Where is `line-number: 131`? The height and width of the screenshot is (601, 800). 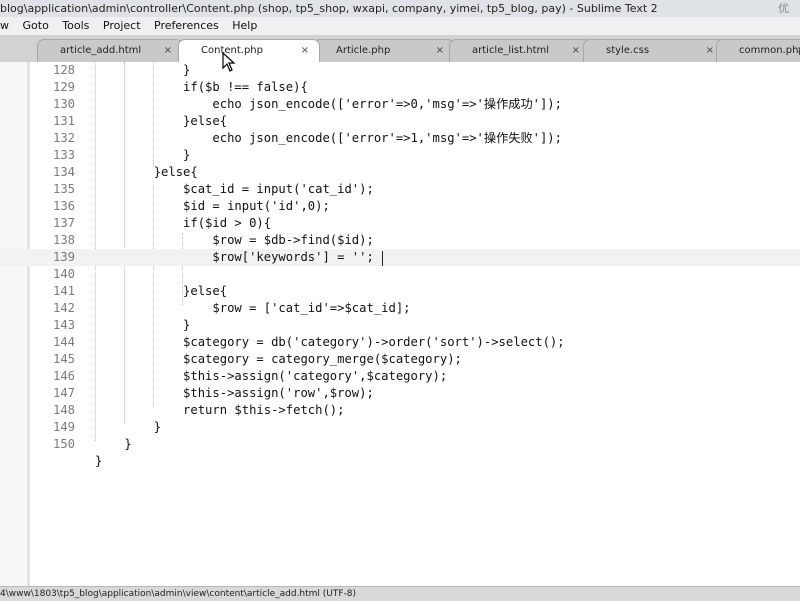 line-number: 131 is located at coordinates (63, 121).